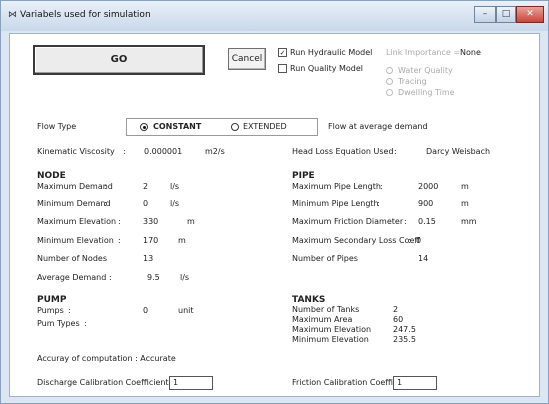 The height and width of the screenshot is (404, 549). What do you see at coordinates (50, 310) in the screenshot?
I see `pumps-label: Pumps` at bounding box center [50, 310].